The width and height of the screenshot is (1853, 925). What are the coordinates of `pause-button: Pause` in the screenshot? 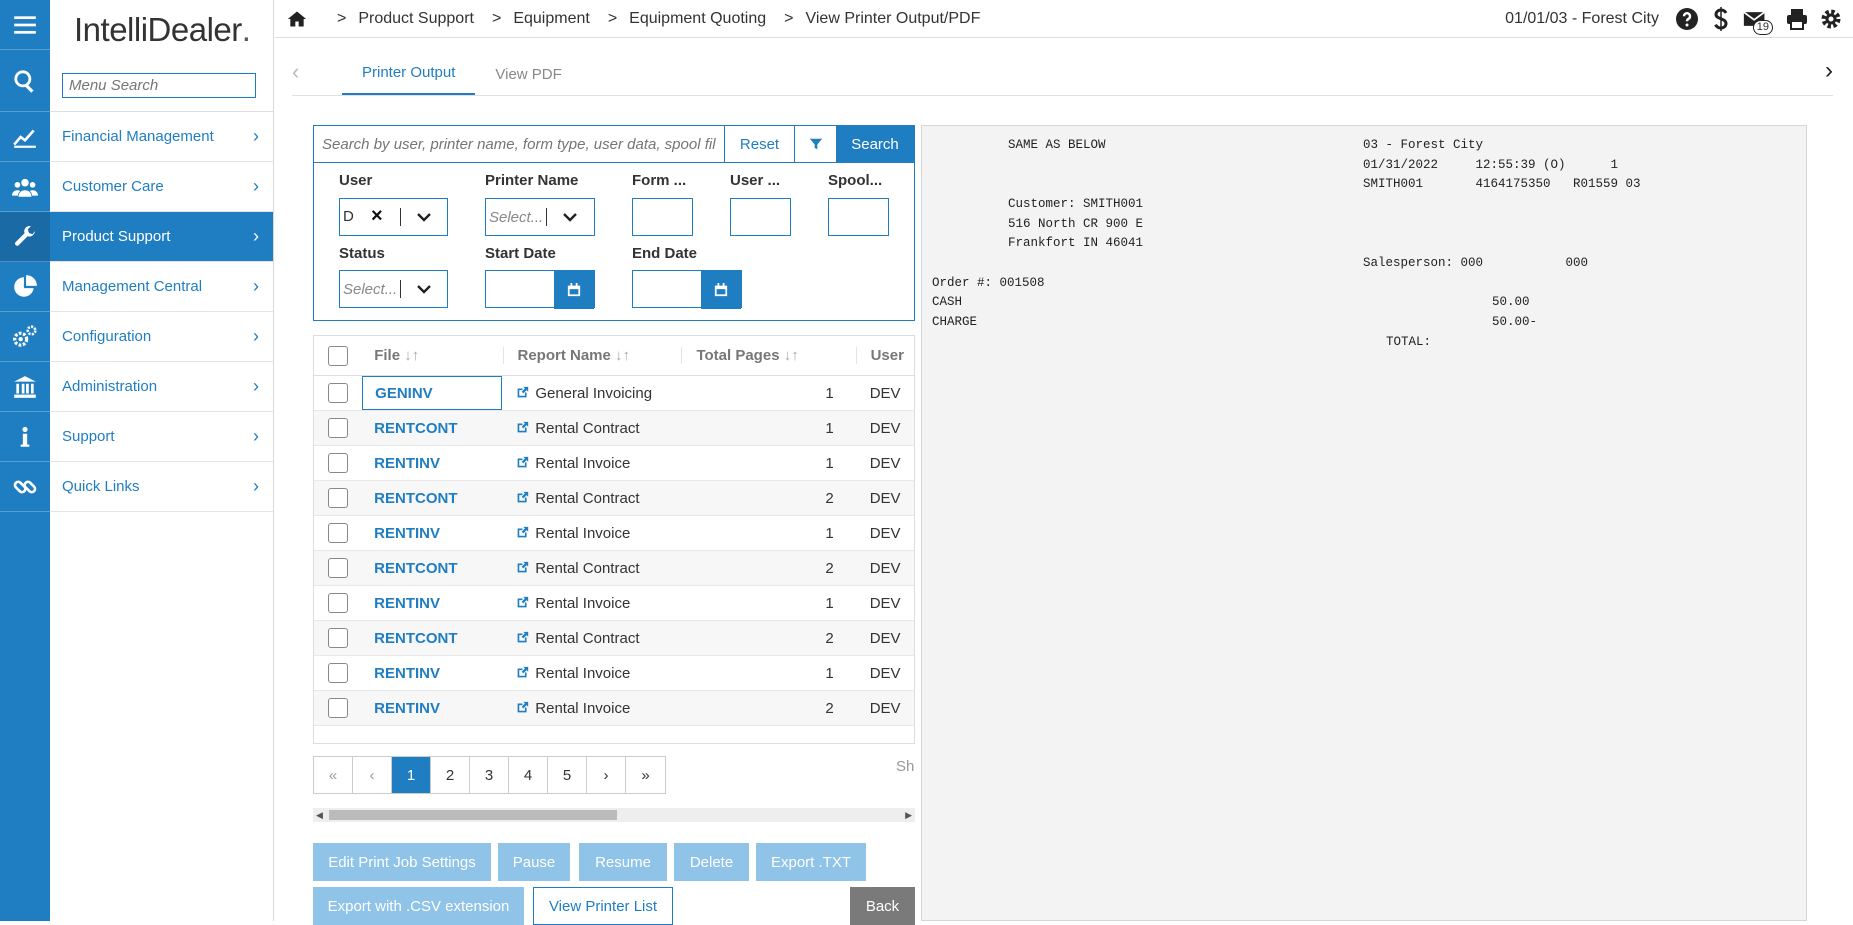 It's located at (534, 862).